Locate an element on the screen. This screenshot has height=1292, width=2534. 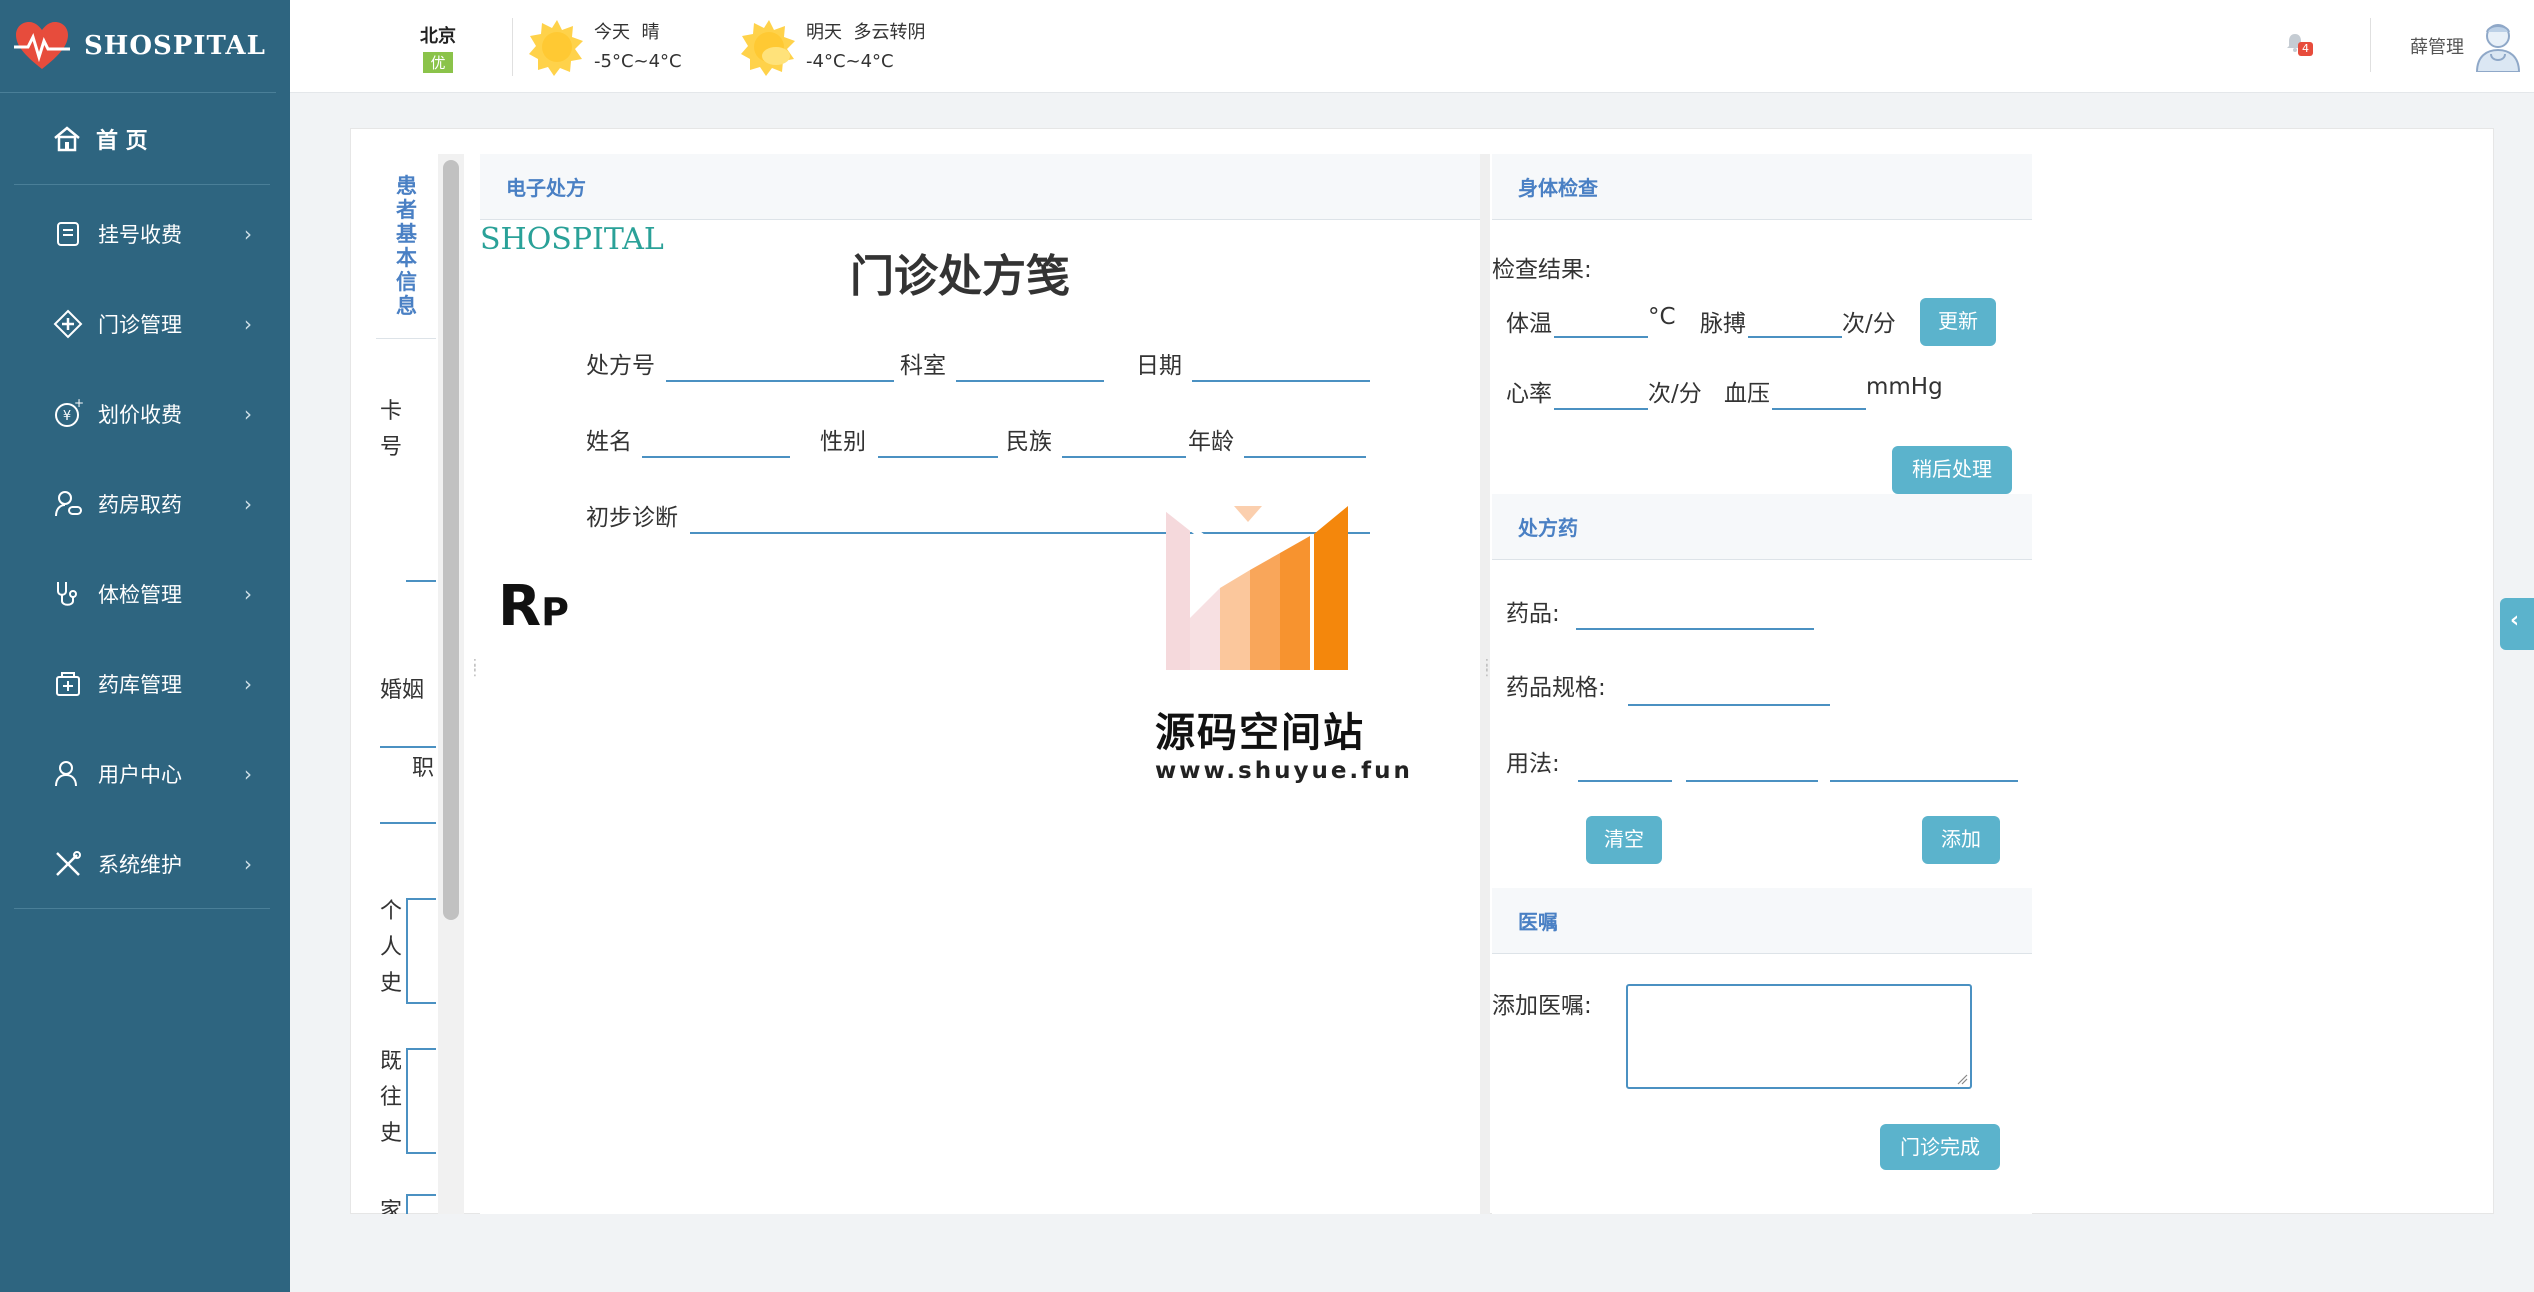
pulse-field is located at coordinates (1795, 337).